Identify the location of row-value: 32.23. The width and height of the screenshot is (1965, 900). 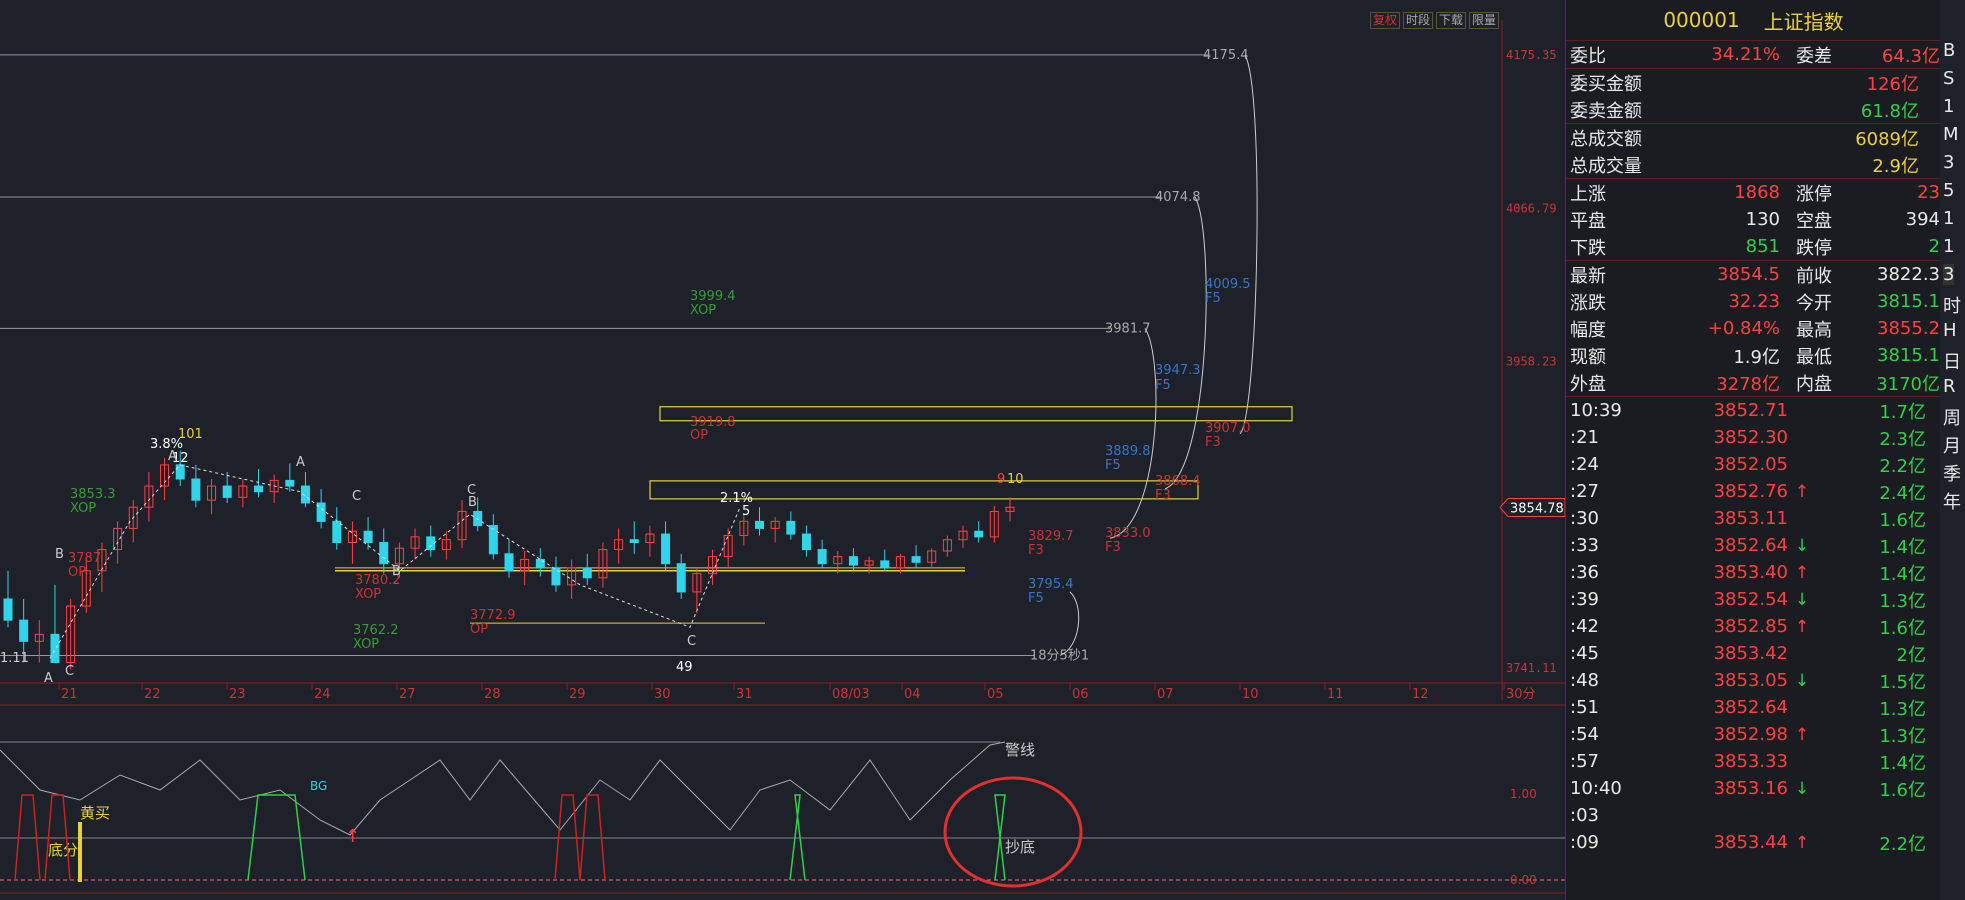
(1754, 301).